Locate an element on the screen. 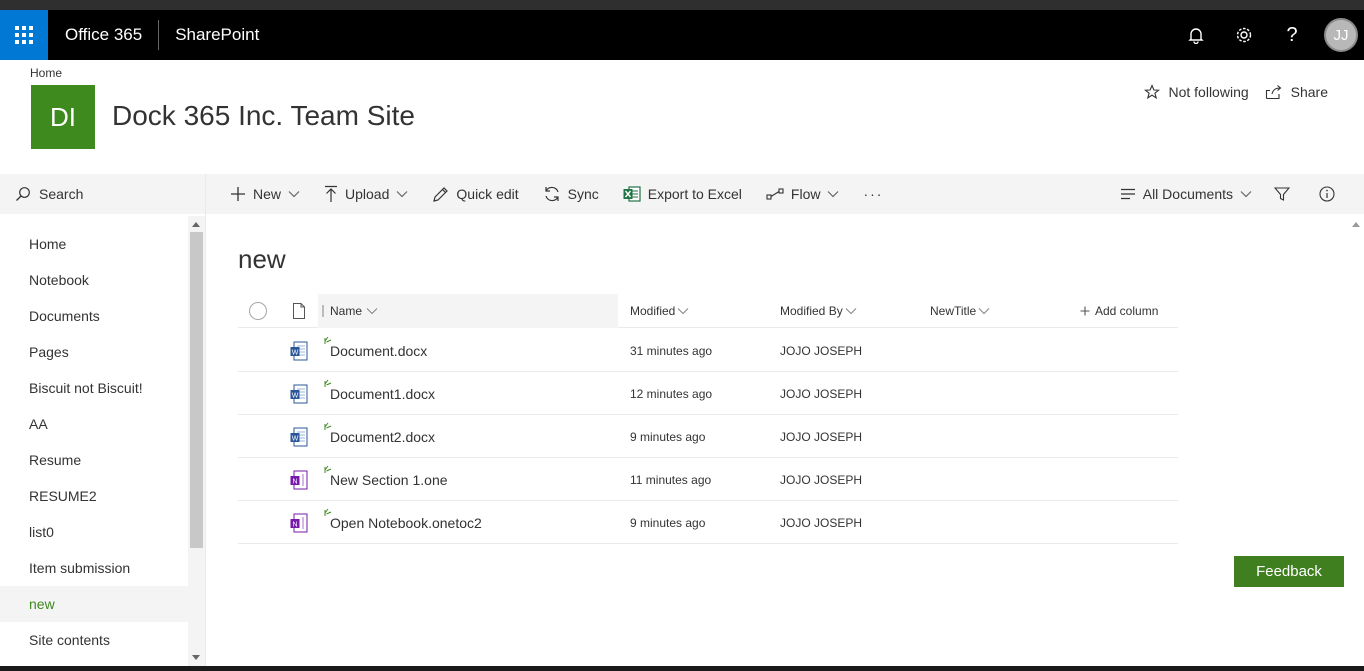 This screenshot has width=1364, height=671. name-column-header: Name is located at coordinates (468, 311).